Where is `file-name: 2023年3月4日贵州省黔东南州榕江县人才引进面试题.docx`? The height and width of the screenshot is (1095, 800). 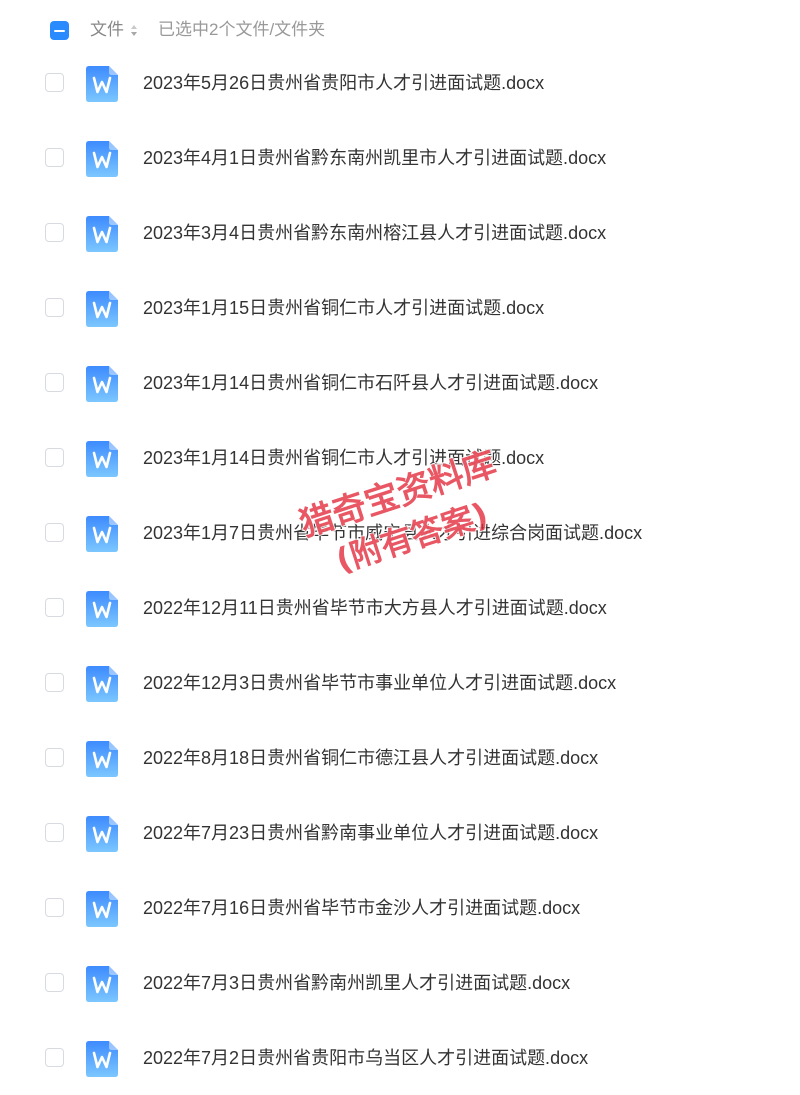
file-name: 2023年3月4日贵州省黔东南州榕江县人才引进面试题.docx is located at coordinates (374, 233).